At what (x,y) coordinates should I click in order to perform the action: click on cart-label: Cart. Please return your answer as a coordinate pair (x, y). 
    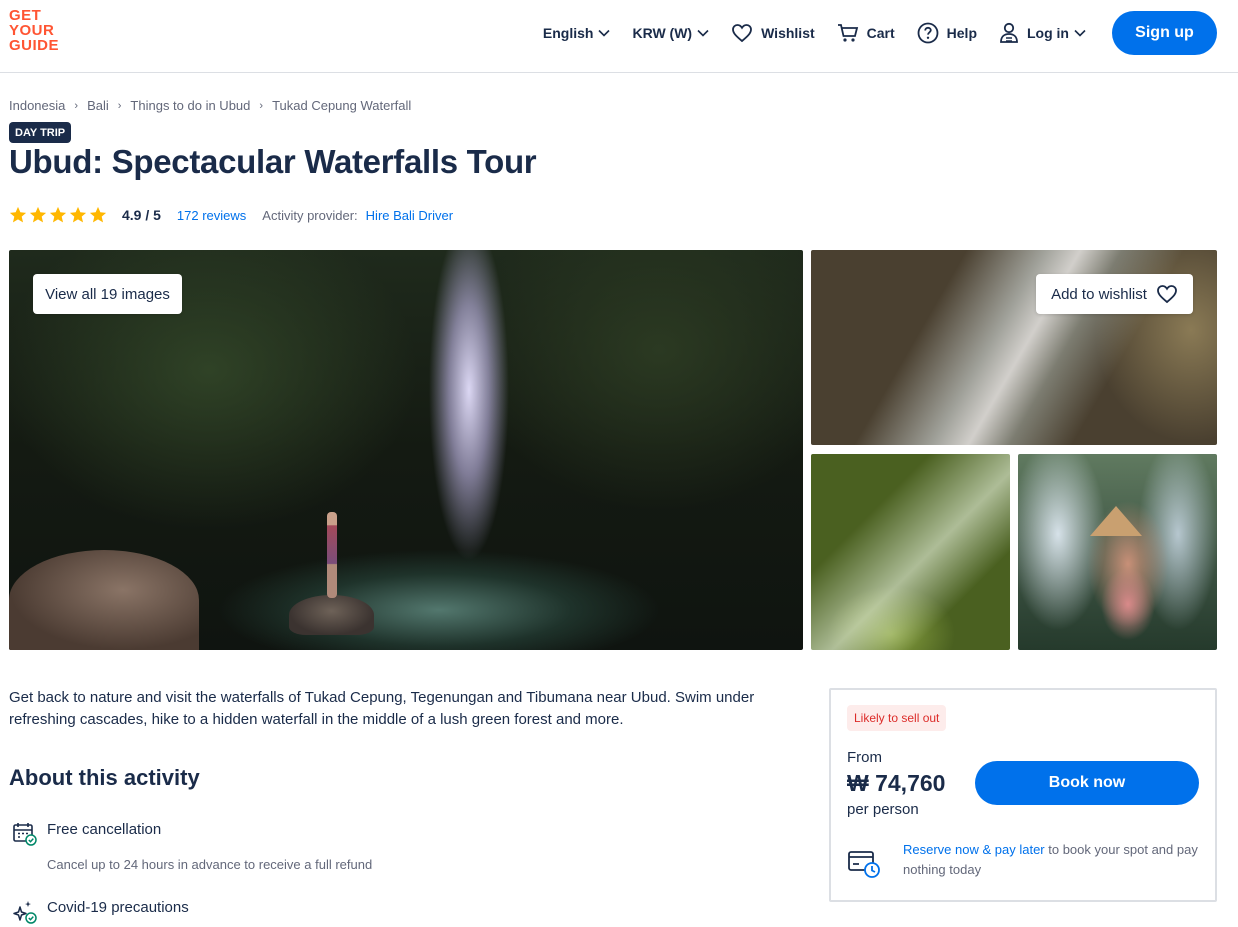
    Looking at the image, I should click on (880, 33).